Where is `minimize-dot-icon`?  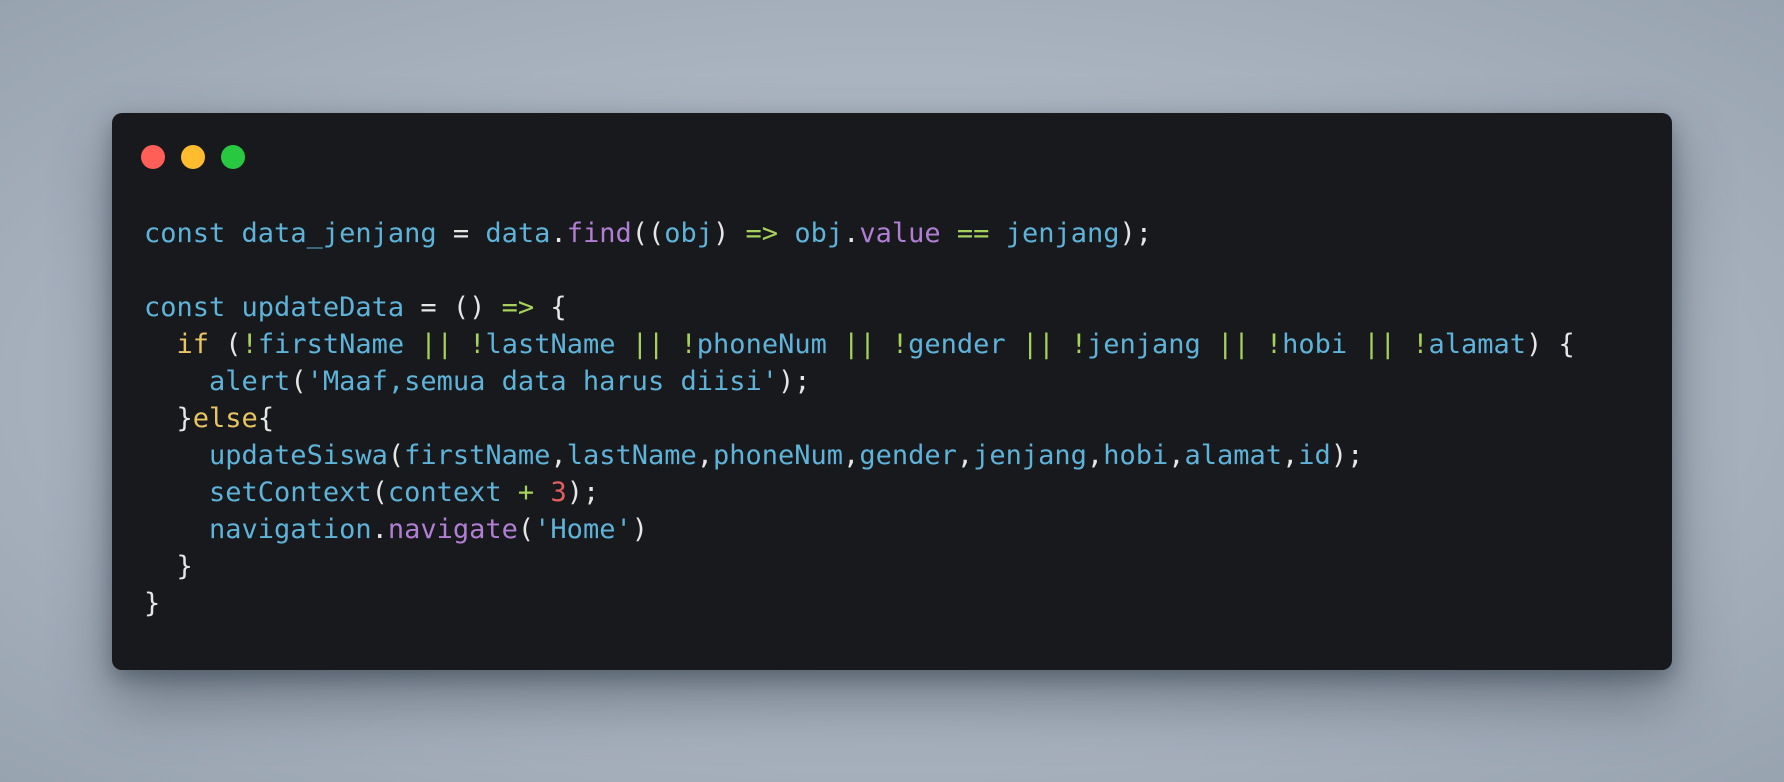 minimize-dot-icon is located at coordinates (193, 157).